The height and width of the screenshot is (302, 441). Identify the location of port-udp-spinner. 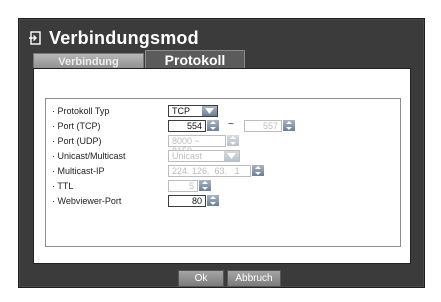
(233, 140).